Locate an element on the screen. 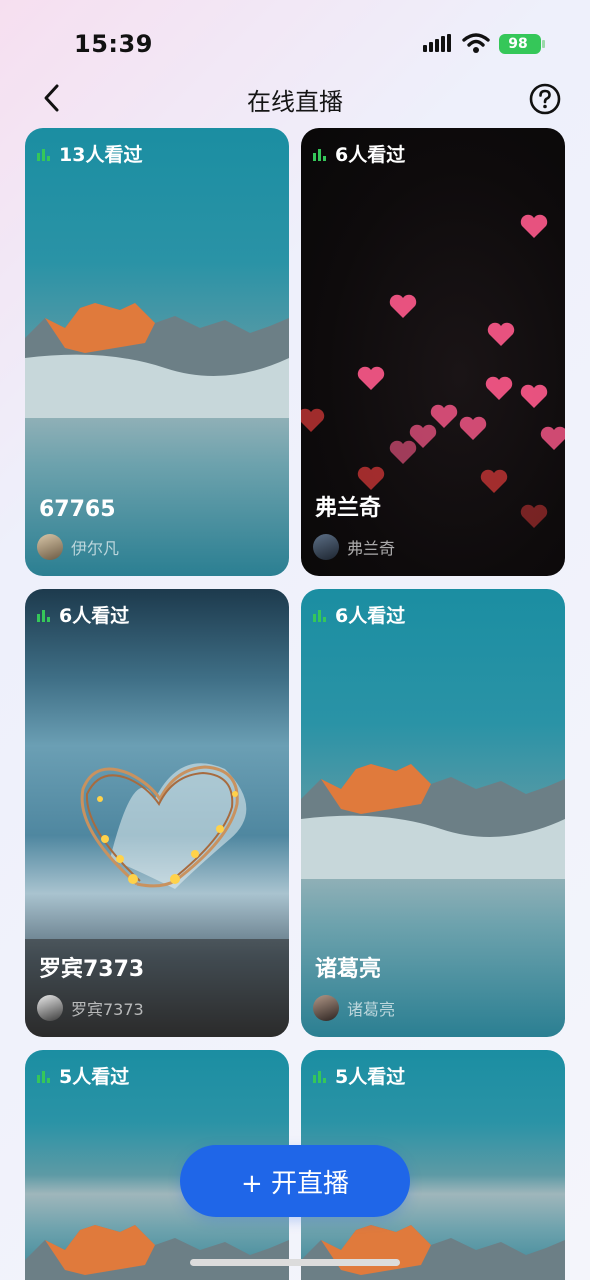 Image resolution: width=590 pixels, height=1280 pixels. wifi-icon is located at coordinates (476, 43).